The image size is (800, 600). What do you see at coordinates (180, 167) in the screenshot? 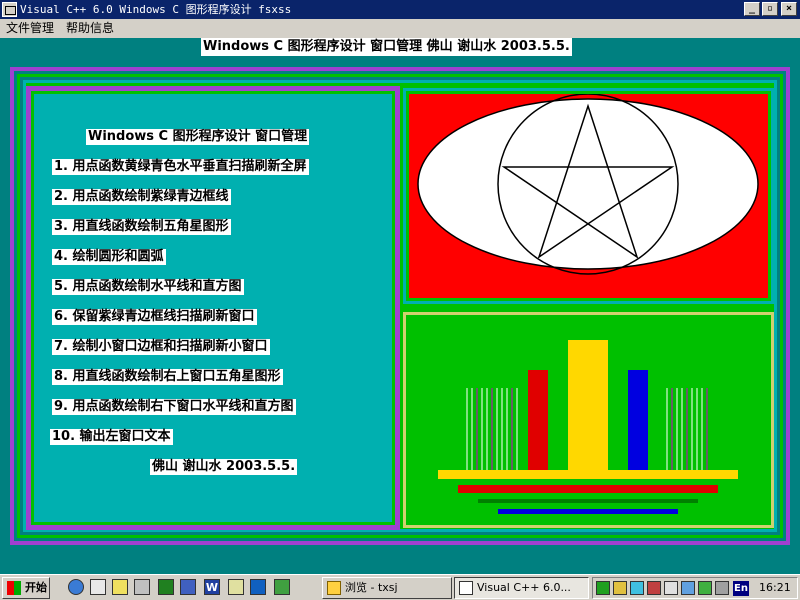
I see `list-item: 1. 用点函数黄绿青色水平垂直扫描刷新全屏` at bounding box center [180, 167].